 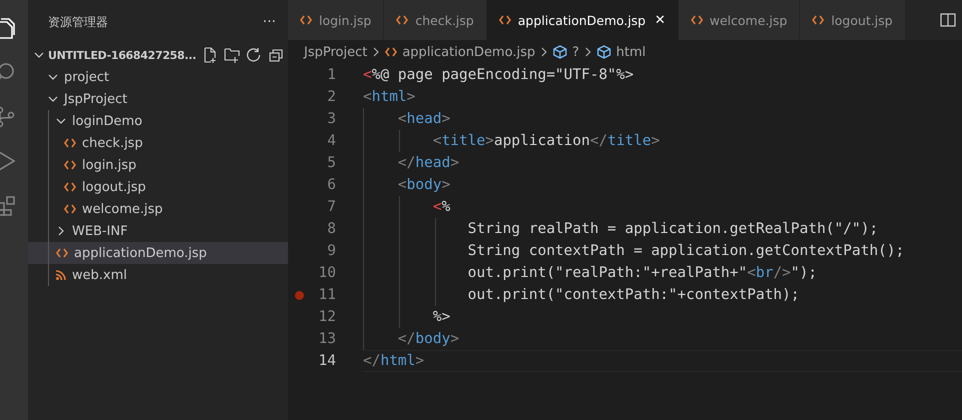 I want to click on code-line: <title>application</title>, so click(x=546, y=141).